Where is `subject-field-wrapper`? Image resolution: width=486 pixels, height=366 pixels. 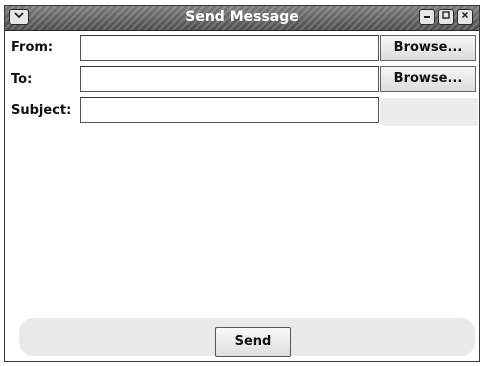 subject-field-wrapper is located at coordinates (229, 110).